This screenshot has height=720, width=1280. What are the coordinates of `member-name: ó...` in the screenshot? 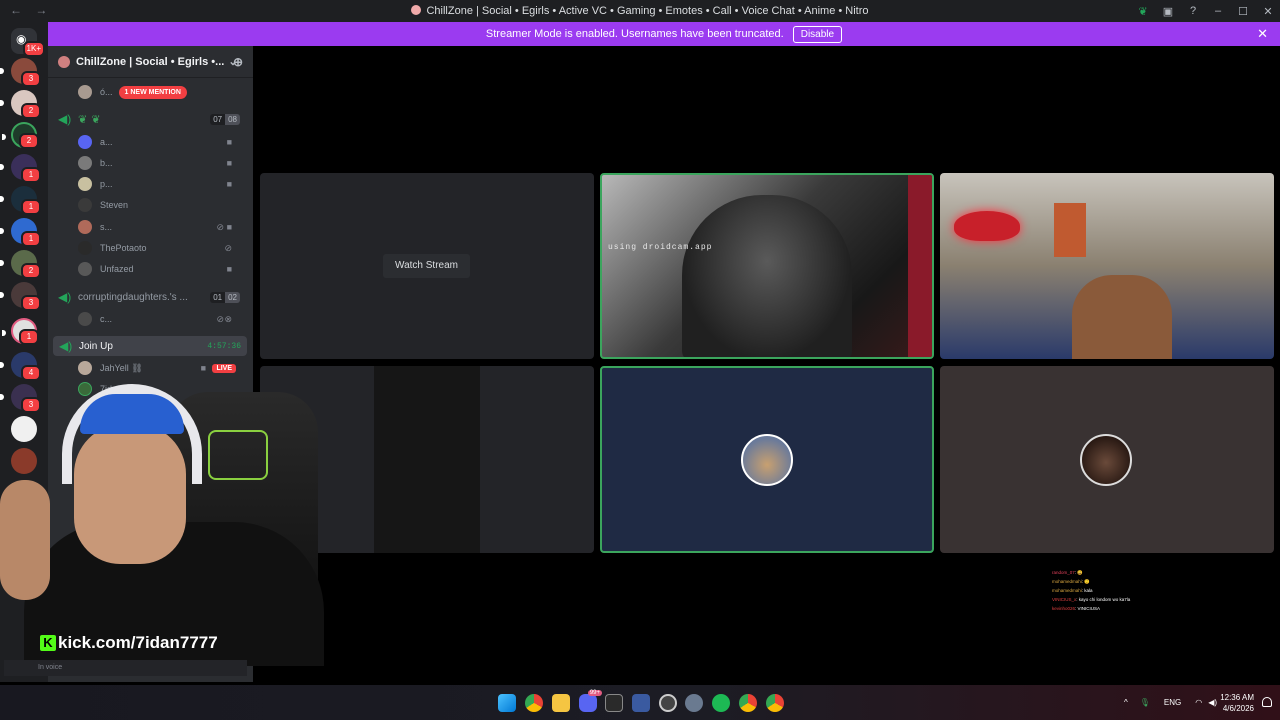 It's located at (106, 92).